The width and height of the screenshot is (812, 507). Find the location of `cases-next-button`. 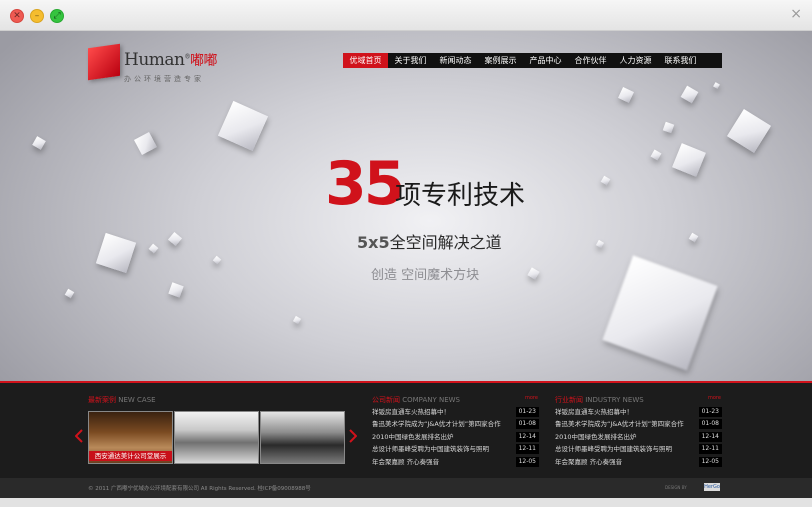

cases-next-button is located at coordinates (353, 437).